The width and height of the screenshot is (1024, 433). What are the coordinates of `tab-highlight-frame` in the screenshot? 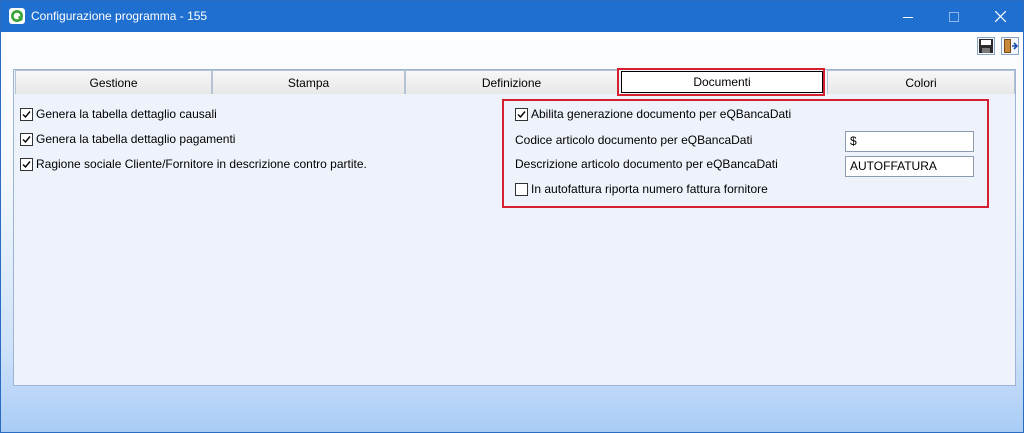 It's located at (721, 82).